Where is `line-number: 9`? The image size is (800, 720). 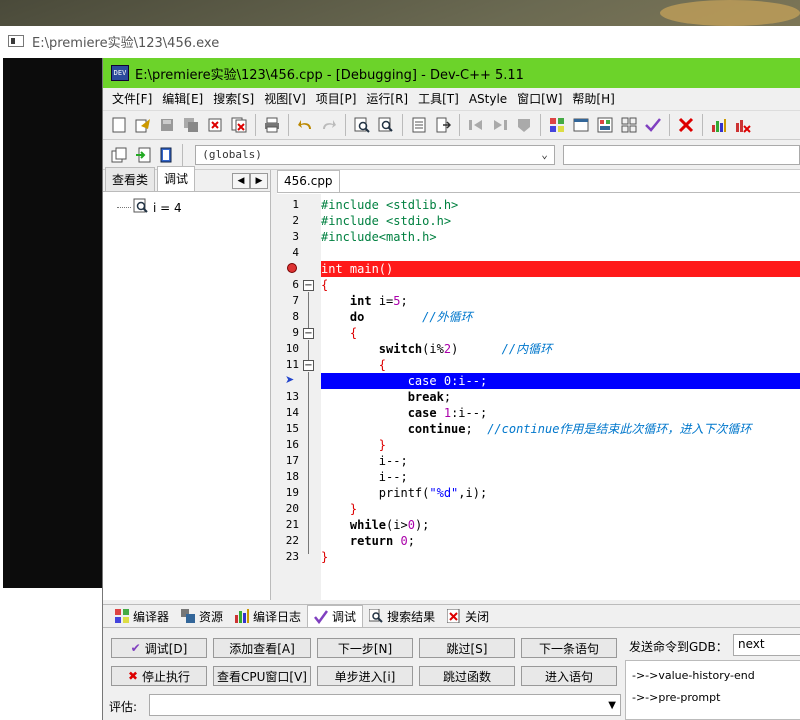
line-number: 9 is located at coordinates (295, 332).